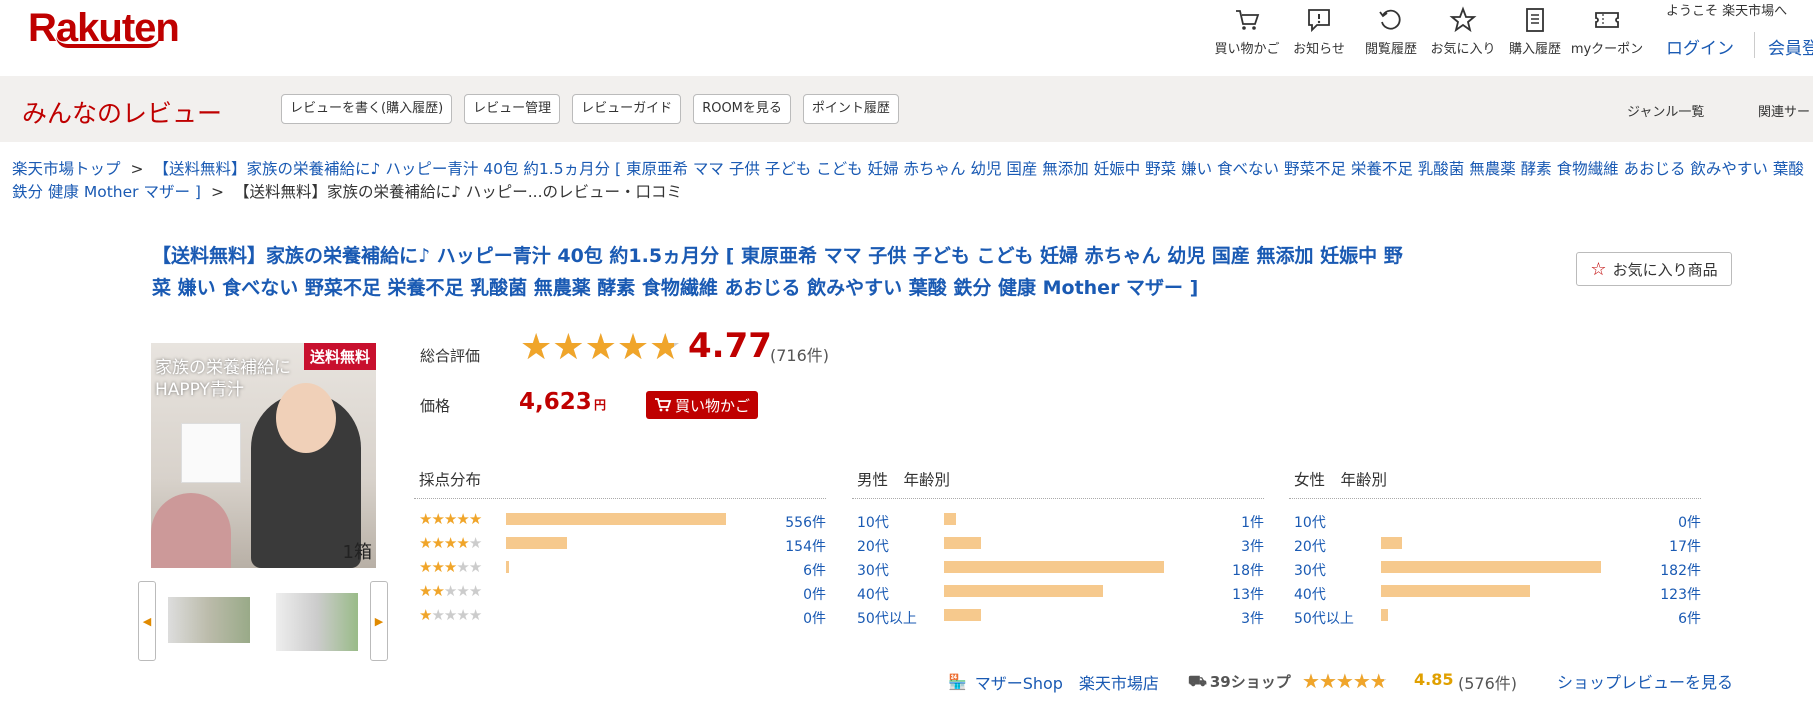 This screenshot has height=722, width=1813. Describe the element at coordinates (850, 109) in the screenshot. I see `point-history-button: ポイント履歴` at that location.